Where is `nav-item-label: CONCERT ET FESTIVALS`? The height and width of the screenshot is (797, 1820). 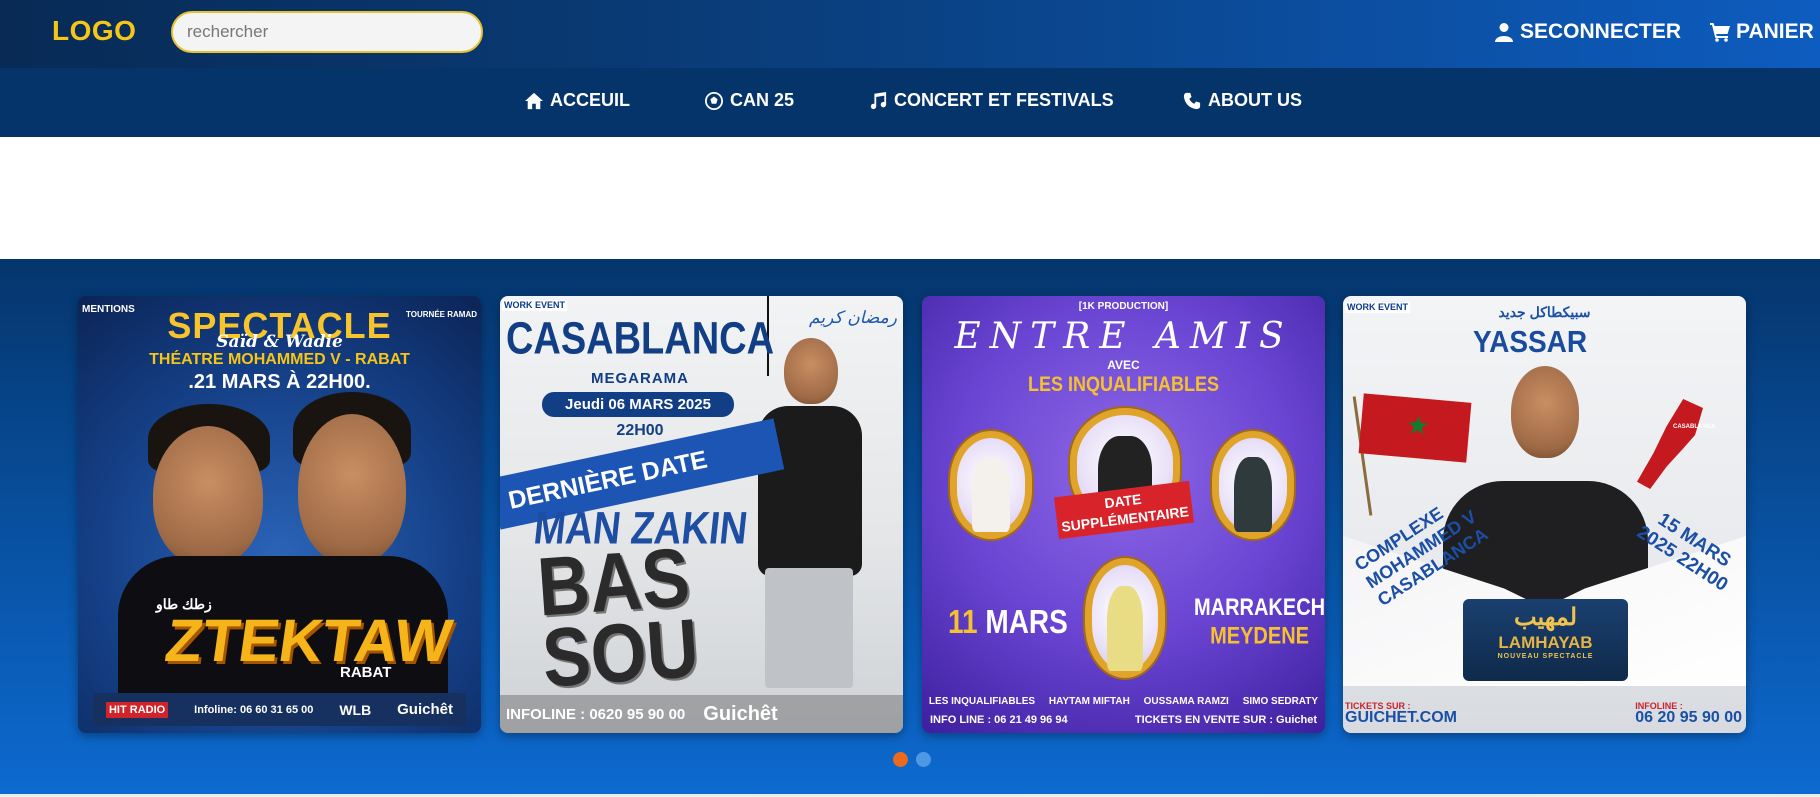
nav-item-label: CONCERT ET FESTIVALS is located at coordinates (1004, 100).